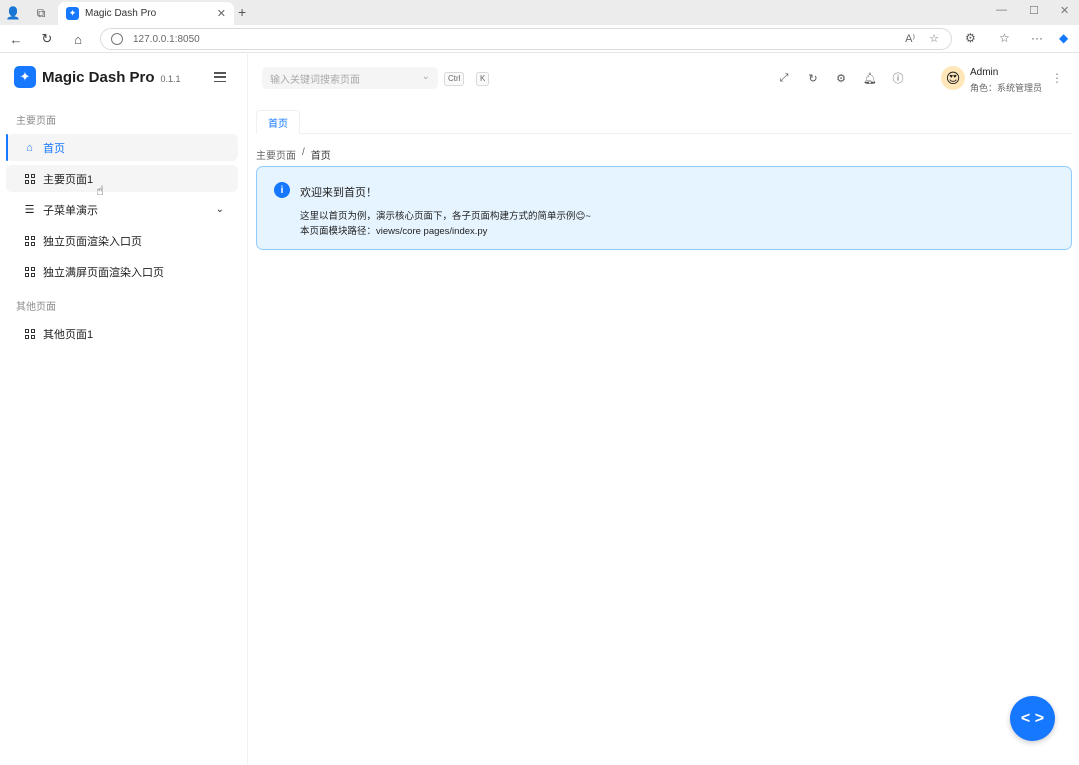 The width and height of the screenshot is (1079, 765). Describe the element at coordinates (72, 13) in the screenshot. I see `tab-favicon-icon: ✦` at that location.